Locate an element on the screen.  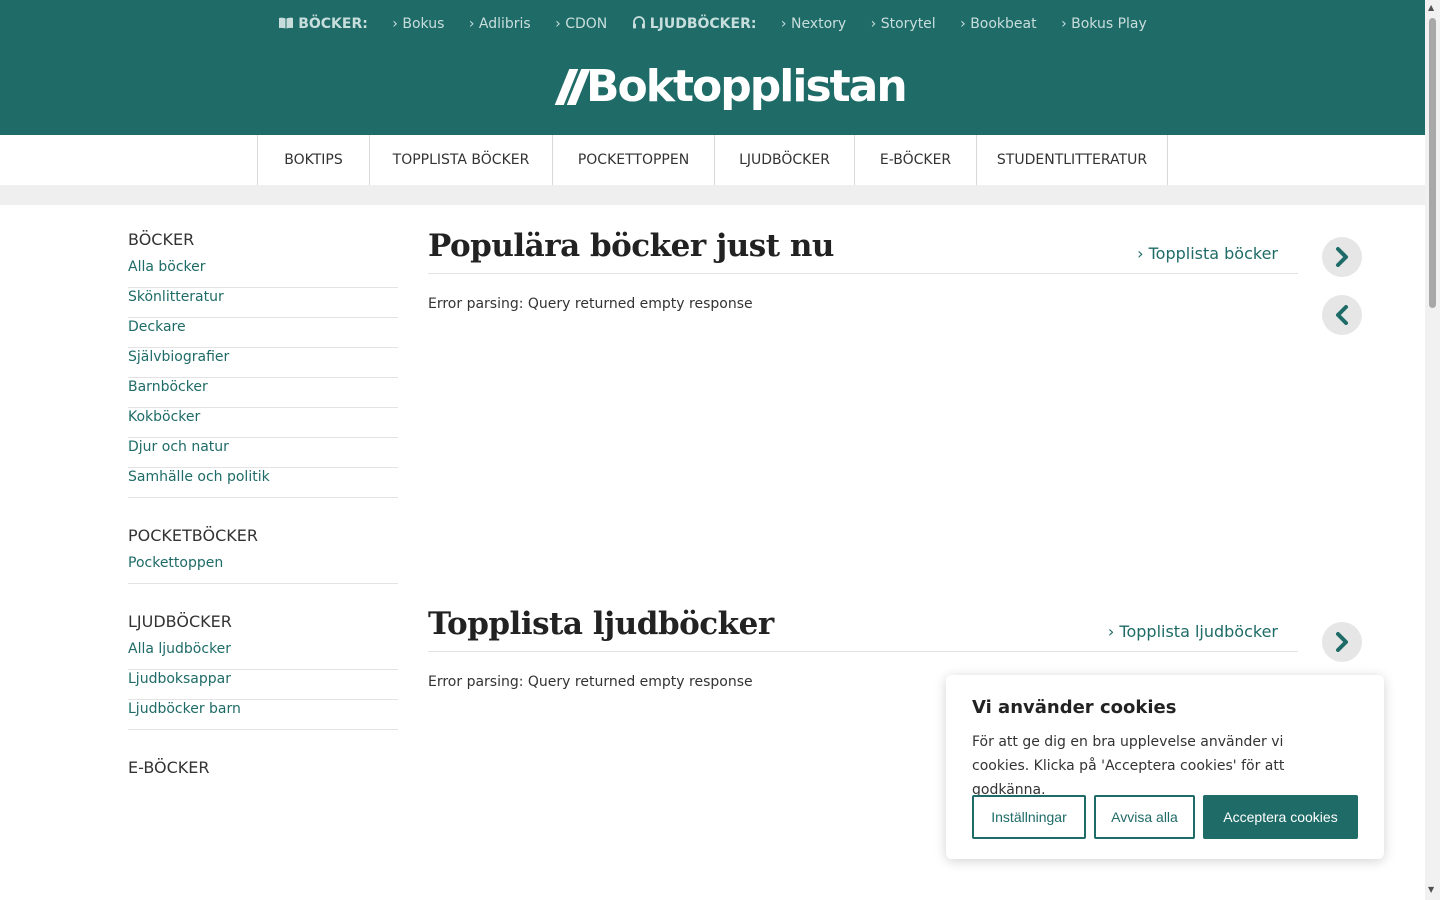
site-logo: Boktopplistan is located at coordinates (730, 87).